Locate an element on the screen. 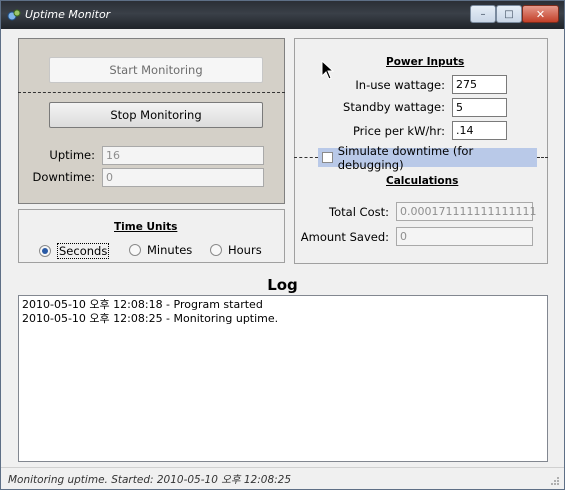  radio-seconds-label: Seconds is located at coordinates (83, 251).